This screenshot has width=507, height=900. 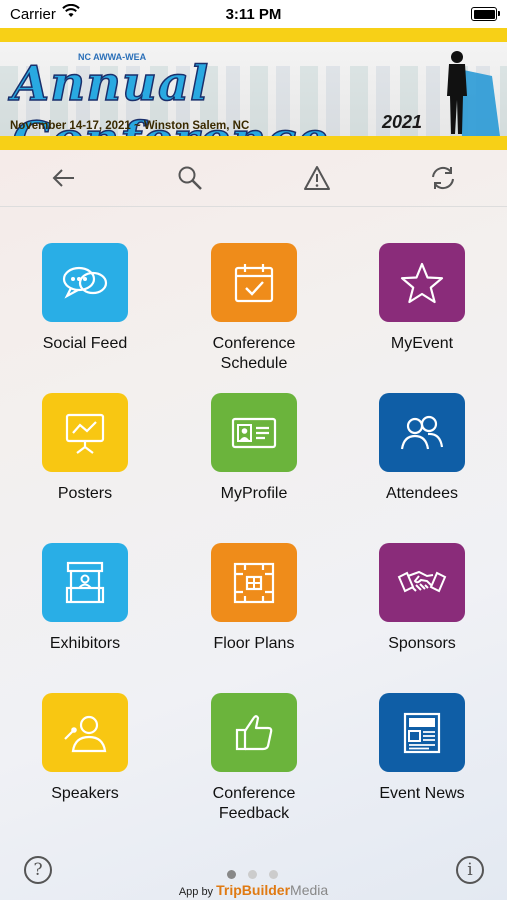 I want to click on tile-conference-feedback: Conference Feedback, so click(x=254, y=758).